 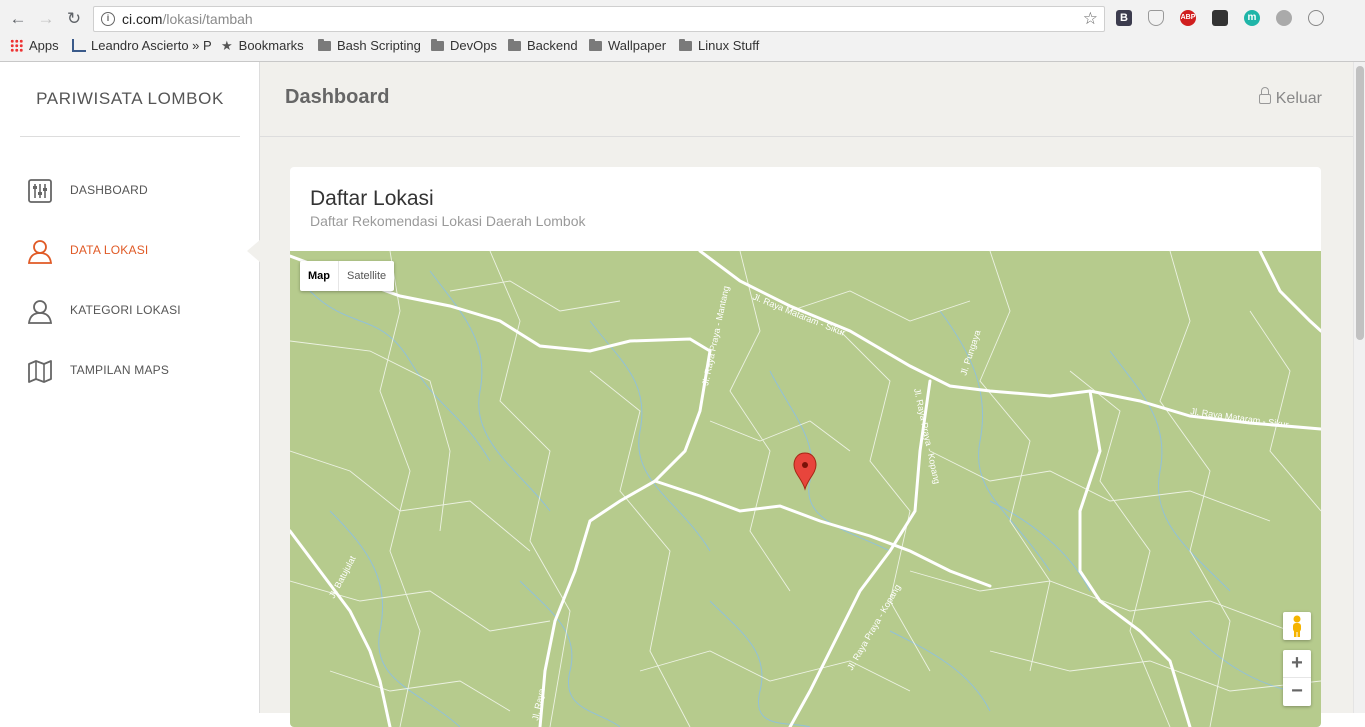 I want to click on bookmark-label: Wallpaper, so click(x=637, y=45).